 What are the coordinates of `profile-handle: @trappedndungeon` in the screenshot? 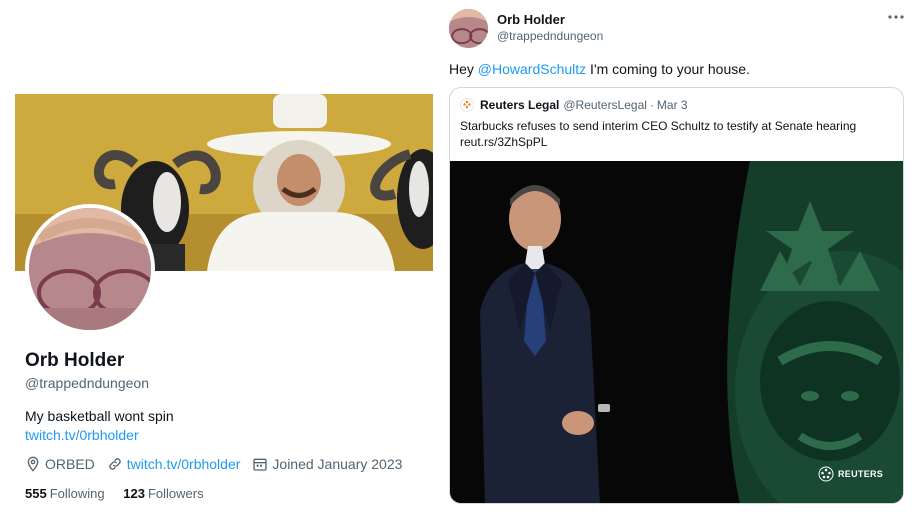 It's located at (87, 383).